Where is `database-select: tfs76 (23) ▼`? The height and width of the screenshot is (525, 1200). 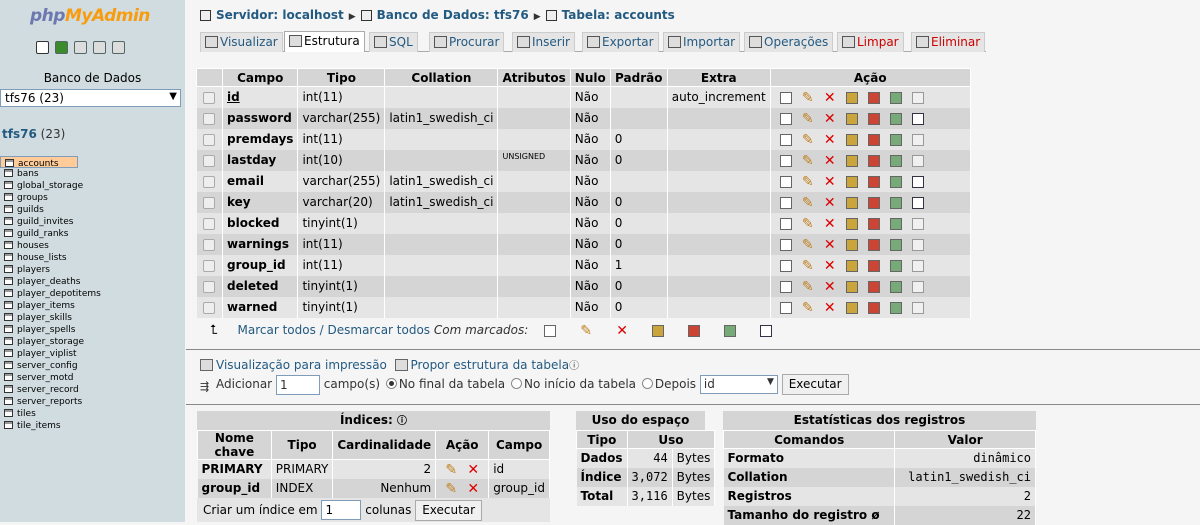 database-select: tfs76 (23) ▼ is located at coordinates (90, 98).